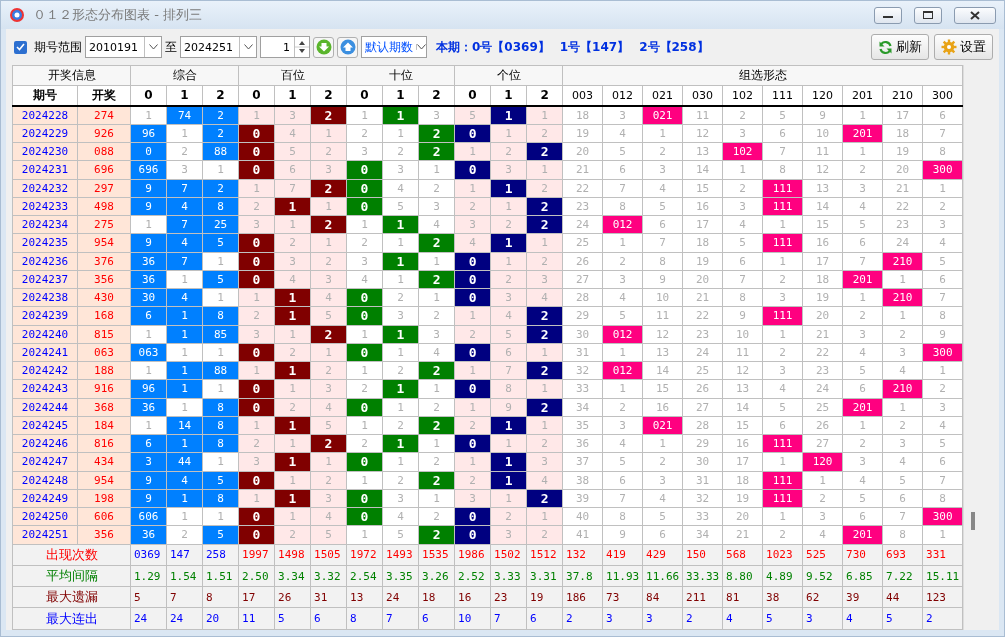  I want to click on group-header: 个位, so click(508, 75).